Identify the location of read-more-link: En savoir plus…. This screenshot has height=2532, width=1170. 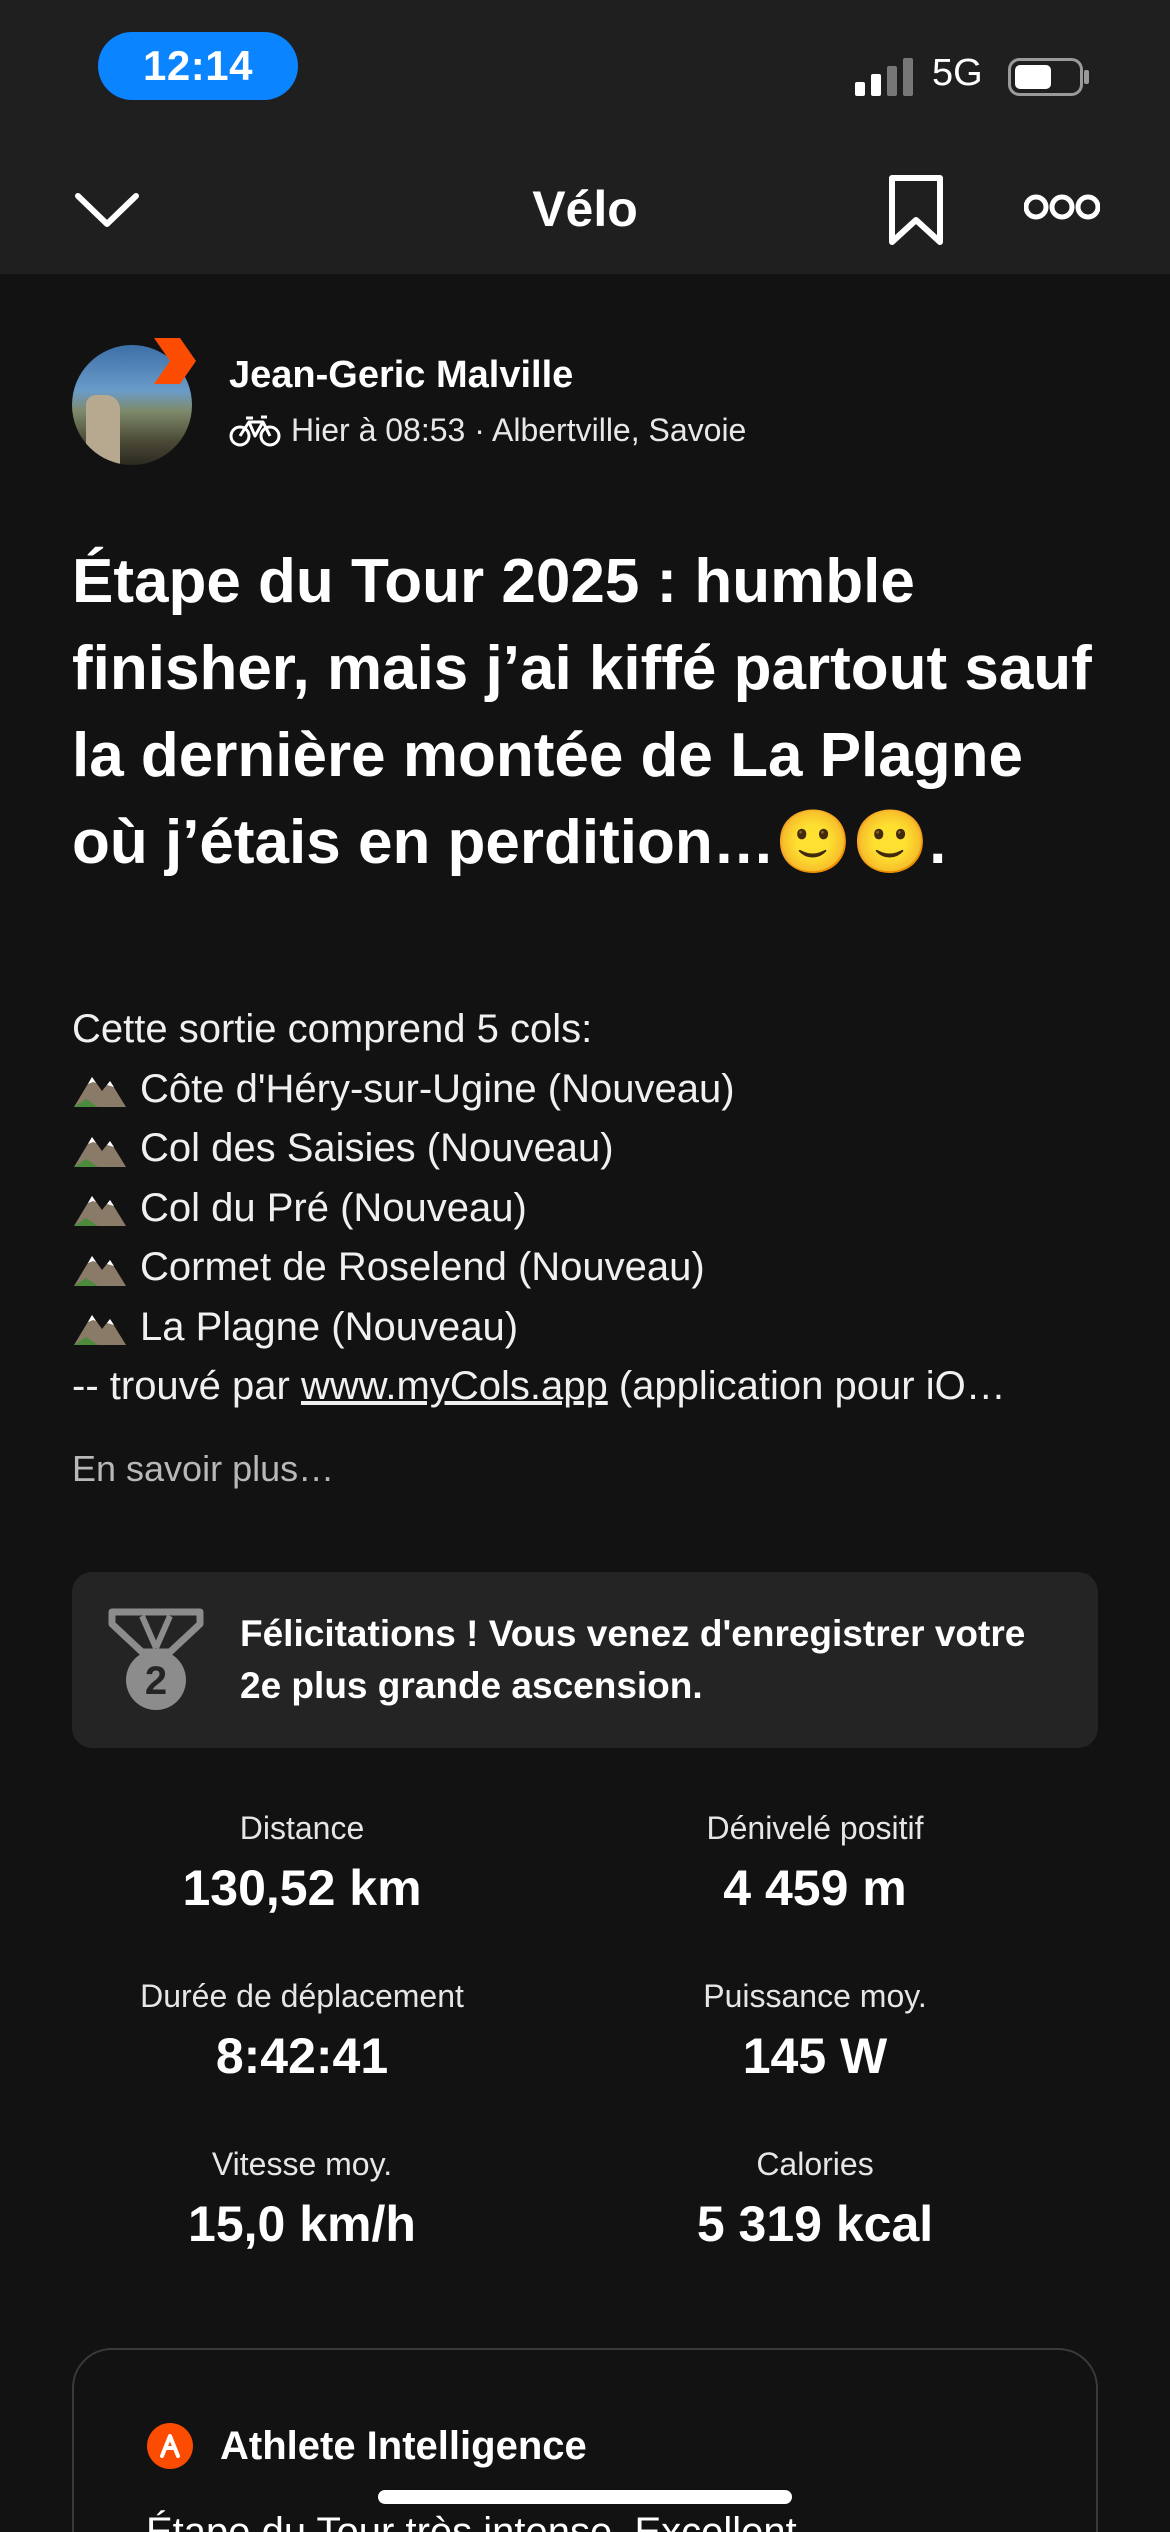
(203, 1469).